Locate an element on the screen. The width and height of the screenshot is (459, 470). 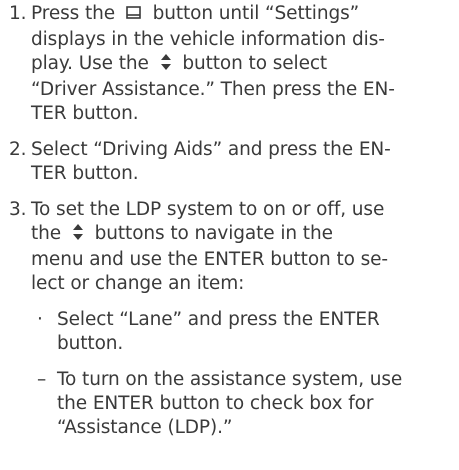
dash-marker: – is located at coordinates (42, 379).